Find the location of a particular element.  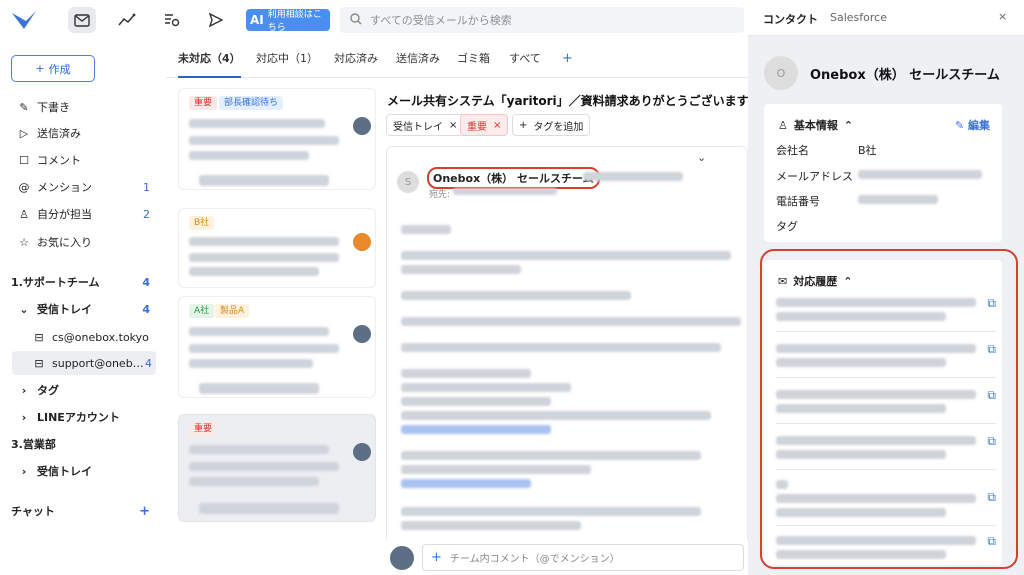

pencil-icon: ✎ is located at coordinates (959, 125).